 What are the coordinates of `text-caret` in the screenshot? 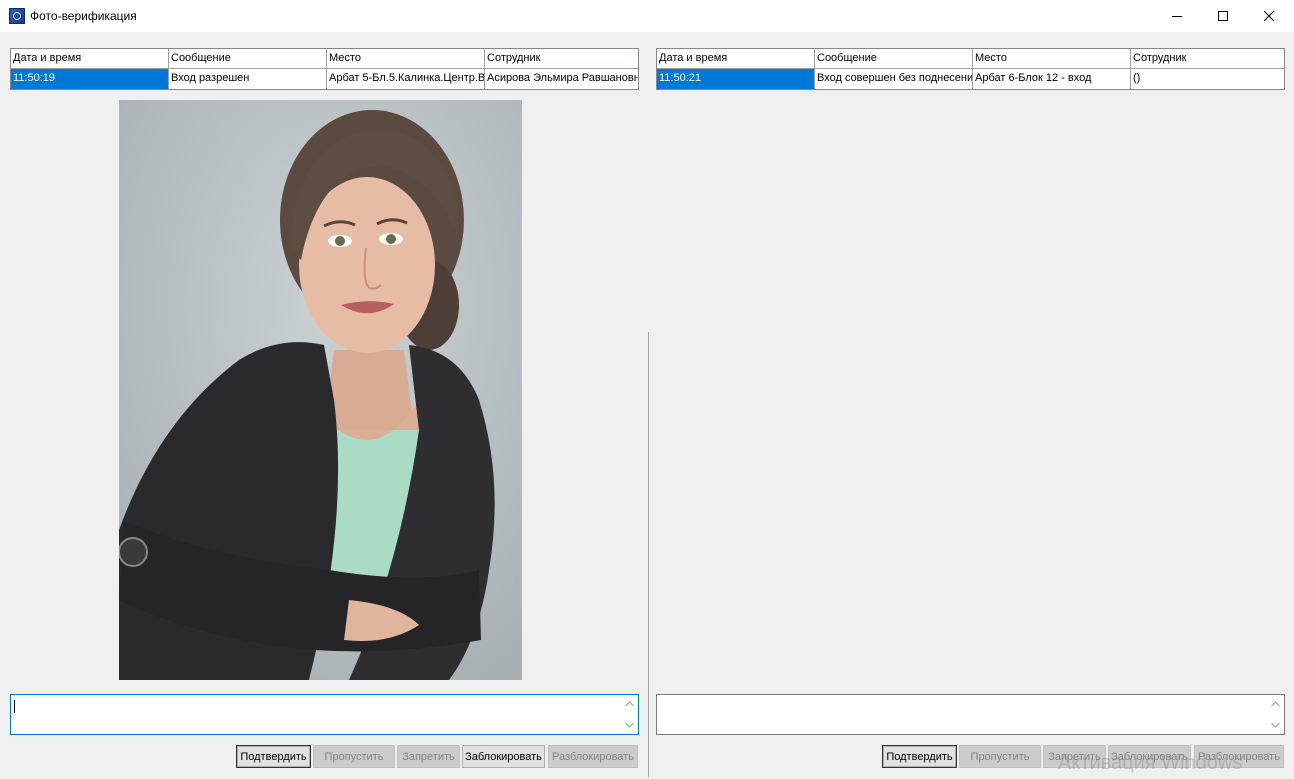 It's located at (14, 706).